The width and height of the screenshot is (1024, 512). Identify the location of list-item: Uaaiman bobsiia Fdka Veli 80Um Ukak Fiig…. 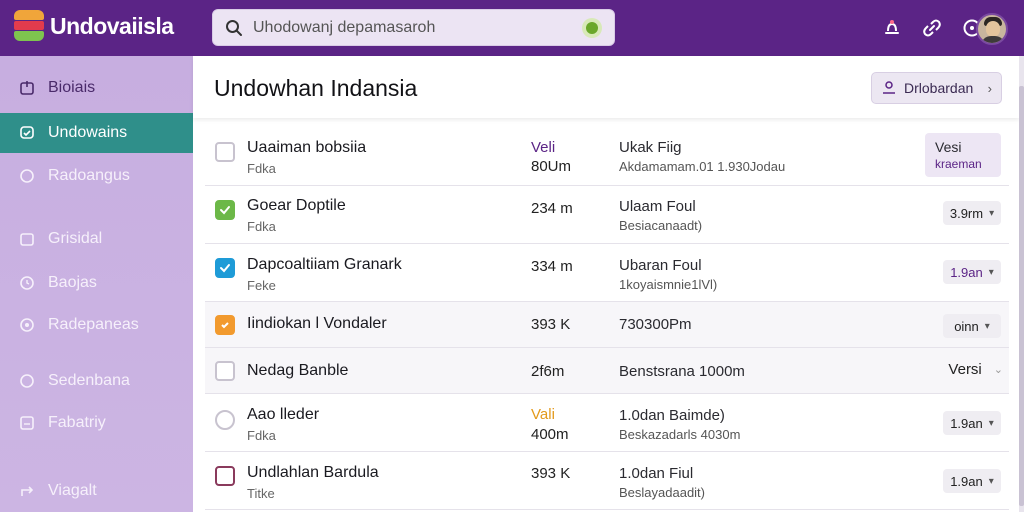
(607, 157).